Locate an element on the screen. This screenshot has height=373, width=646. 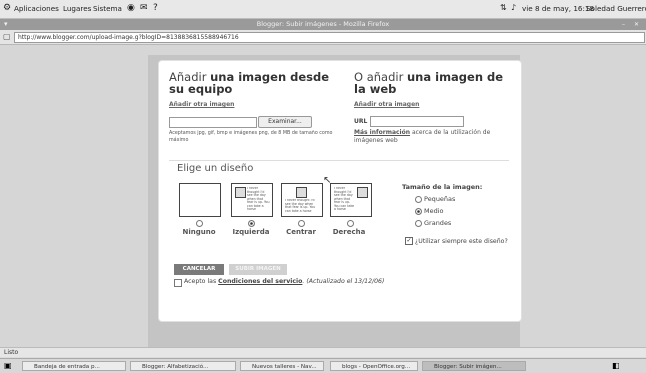
size-small-label: Pequeñas is located at coordinates (439, 199).